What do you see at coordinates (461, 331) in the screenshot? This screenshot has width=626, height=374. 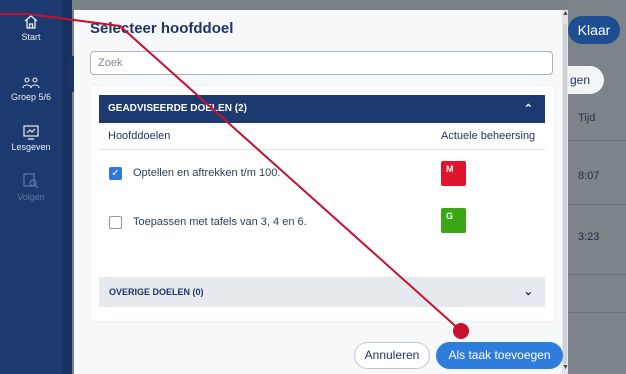 I see `annotation-dot` at bounding box center [461, 331].